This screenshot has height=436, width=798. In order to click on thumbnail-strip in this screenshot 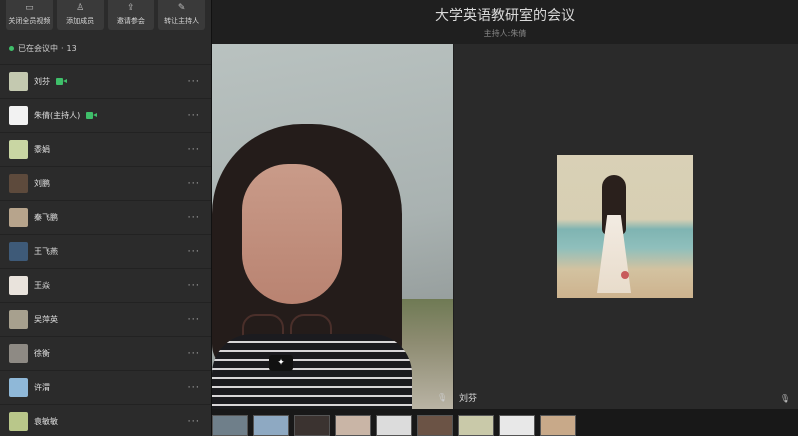, I will do `click(505, 422)`.